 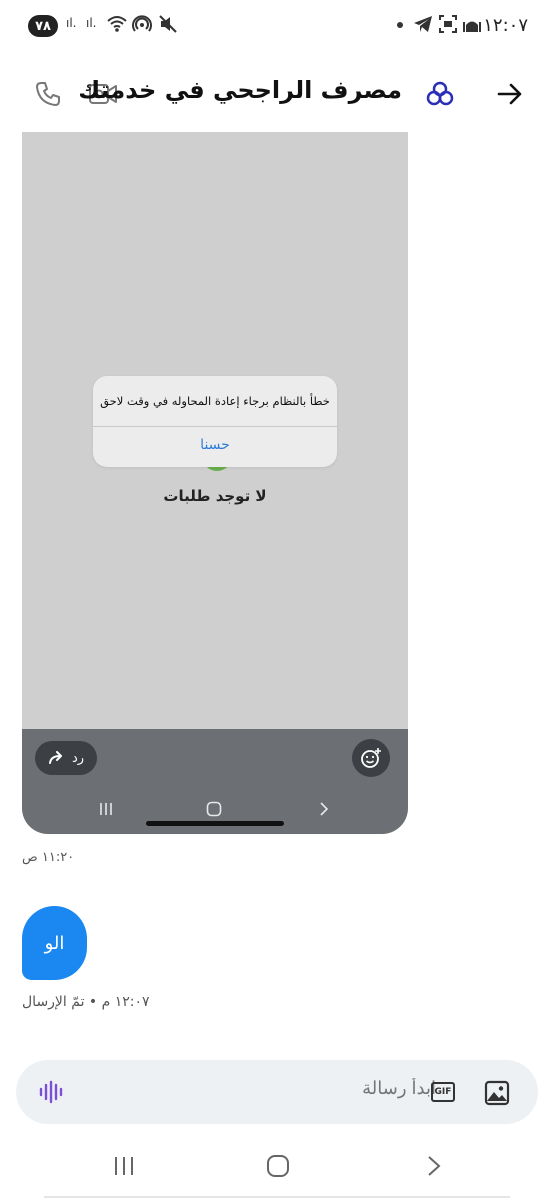 What do you see at coordinates (55, 757) in the screenshot?
I see `reply-arrow-icon` at bounding box center [55, 757].